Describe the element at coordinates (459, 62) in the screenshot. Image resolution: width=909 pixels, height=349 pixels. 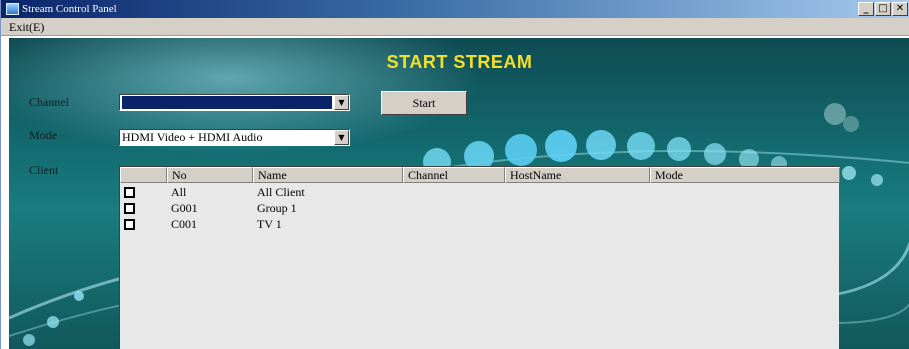
I see `page-heading: START STREAM` at that location.